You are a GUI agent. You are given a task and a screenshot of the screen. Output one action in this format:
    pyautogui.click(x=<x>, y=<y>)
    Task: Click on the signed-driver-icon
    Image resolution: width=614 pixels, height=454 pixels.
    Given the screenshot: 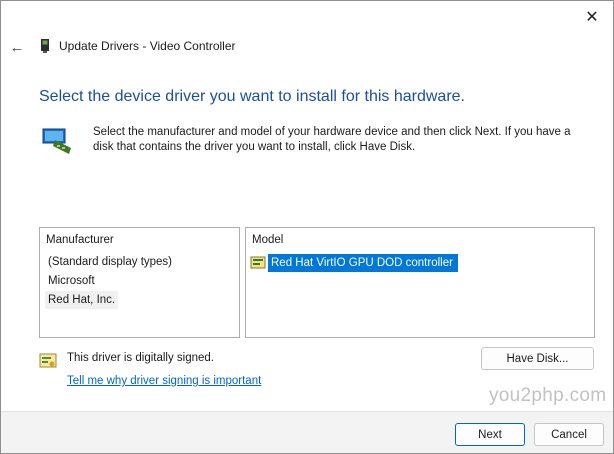 What is the action you would take?
    pyautogui.click(x=258, y=262)
    